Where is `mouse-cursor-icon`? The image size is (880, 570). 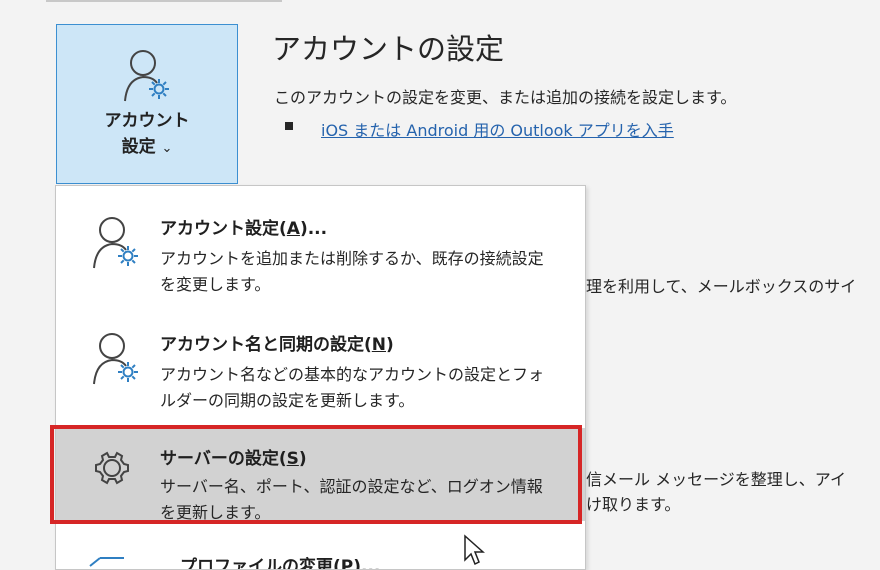 mouse-cursor-icon is located at coordinates (474, 550).